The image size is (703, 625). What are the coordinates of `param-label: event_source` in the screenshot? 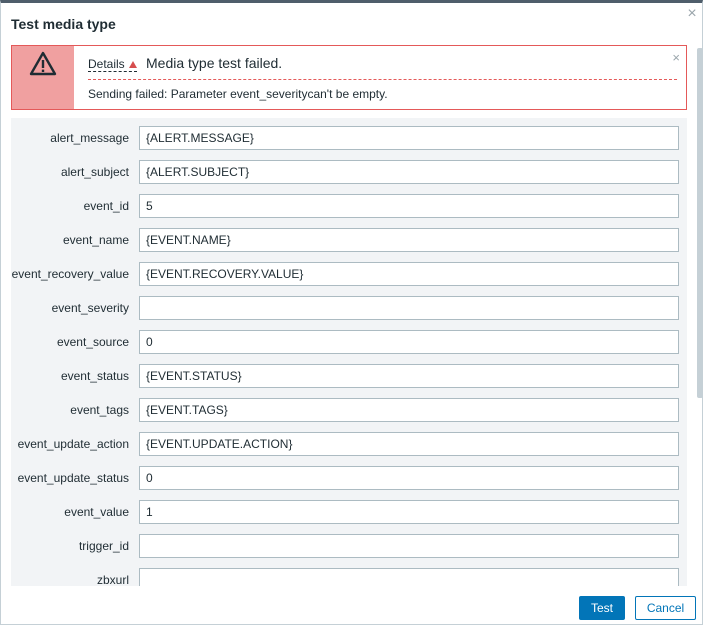 It's located at (92, 342).